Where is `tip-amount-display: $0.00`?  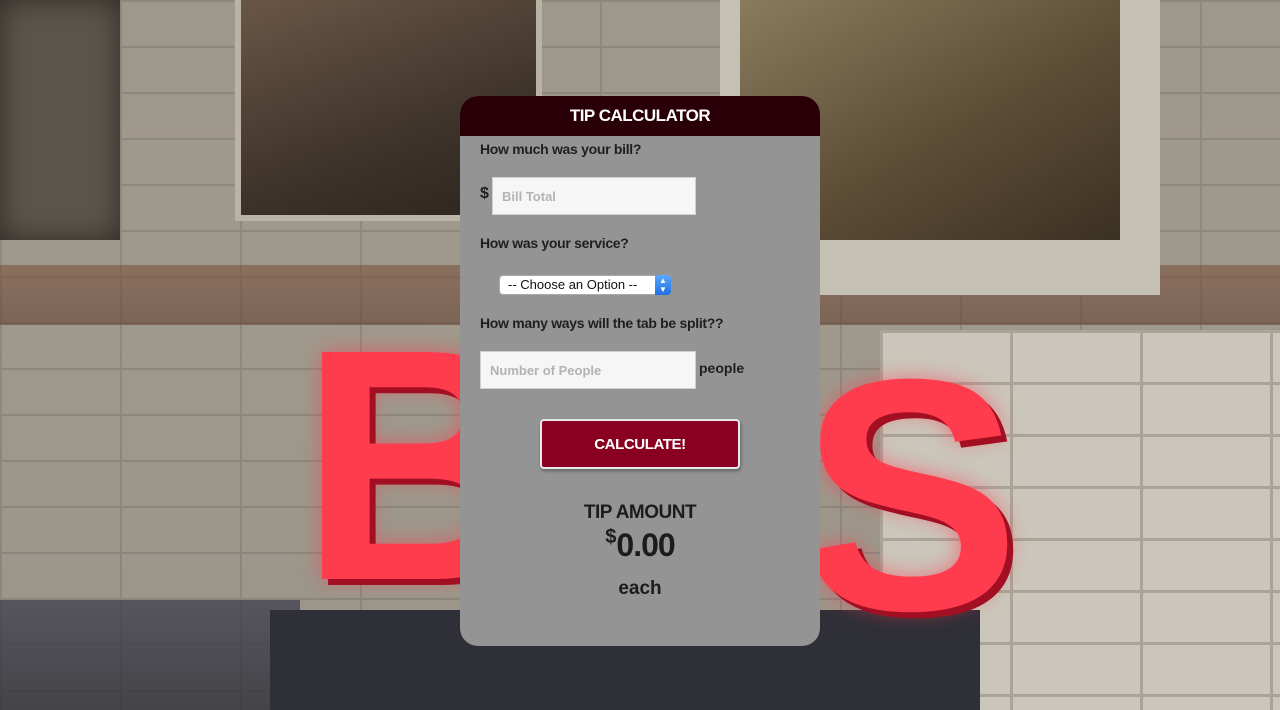
tip-amount-display: $0.00 is located at coordinates (640, 545).